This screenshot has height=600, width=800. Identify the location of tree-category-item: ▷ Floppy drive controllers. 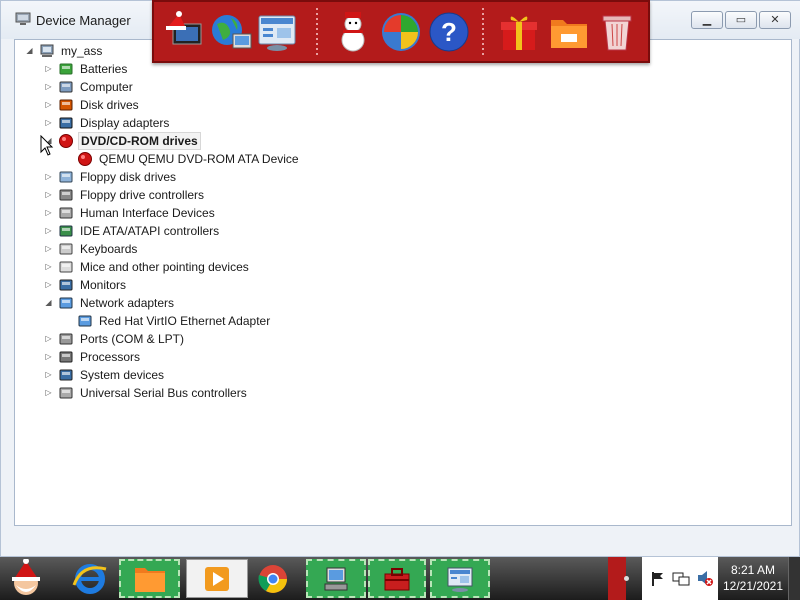
(125, 195).